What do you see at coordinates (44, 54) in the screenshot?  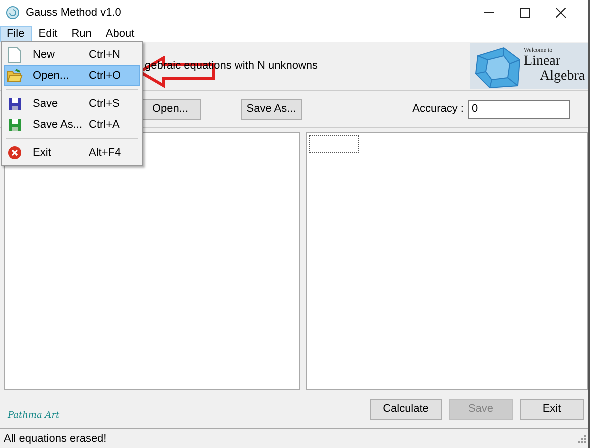 I see `menu-label: New` at bounding box center [44, 54].